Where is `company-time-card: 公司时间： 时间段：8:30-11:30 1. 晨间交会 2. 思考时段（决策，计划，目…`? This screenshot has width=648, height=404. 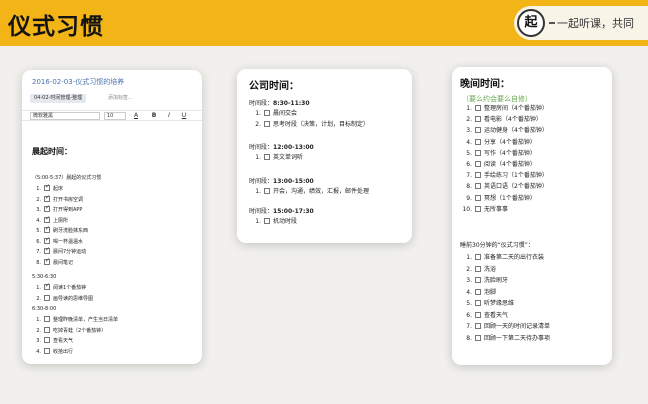
company-time-card: 公司时间： 时间段：8:30-11:30 1. 晨间交会 2. 思考时段（决策，计划，目… is located at coordinates (324, 156).